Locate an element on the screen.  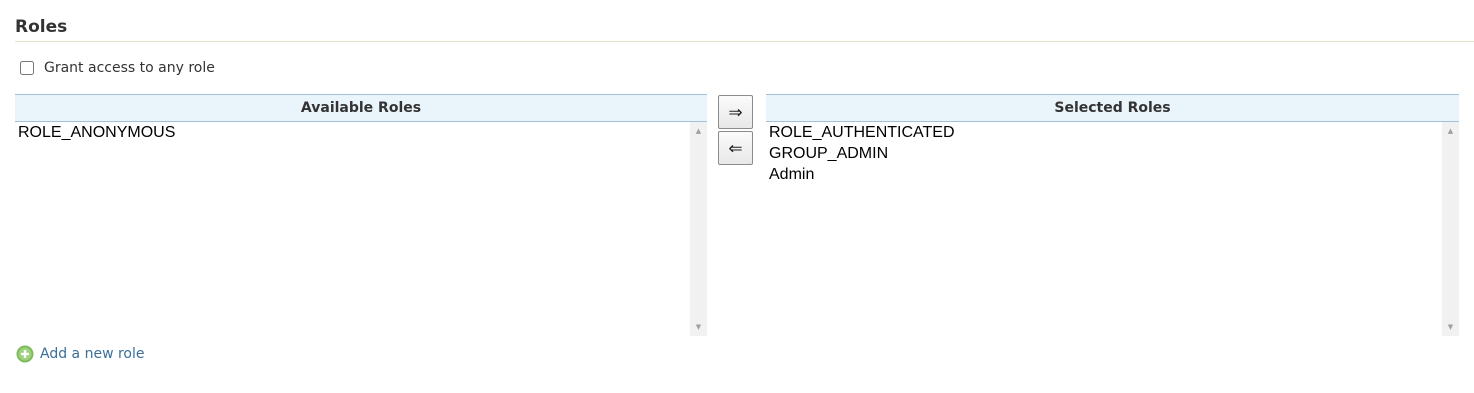
selected-roles-scrollbar: ▲ ▼ is located at coordinates (1450, 229).